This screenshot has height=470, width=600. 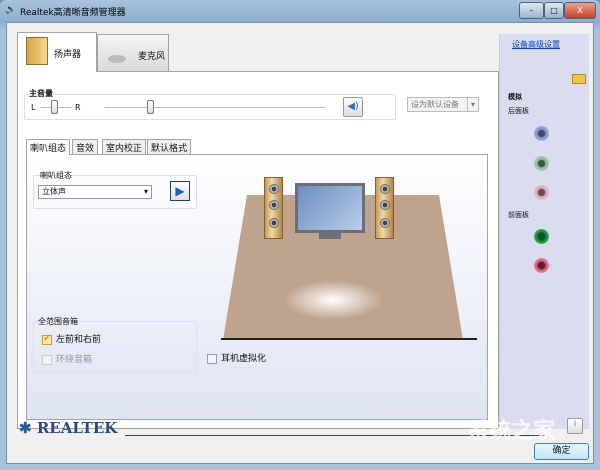 What do you see at coordinates (330, 208) in the screenshot?
I see `monitor-icon` at bounding box center [330, 208].